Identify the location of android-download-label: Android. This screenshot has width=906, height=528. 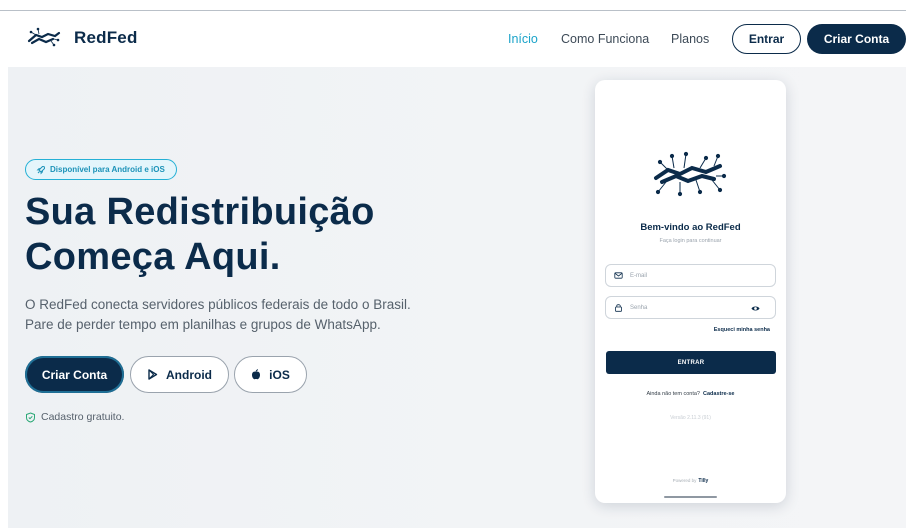
(189, 374).